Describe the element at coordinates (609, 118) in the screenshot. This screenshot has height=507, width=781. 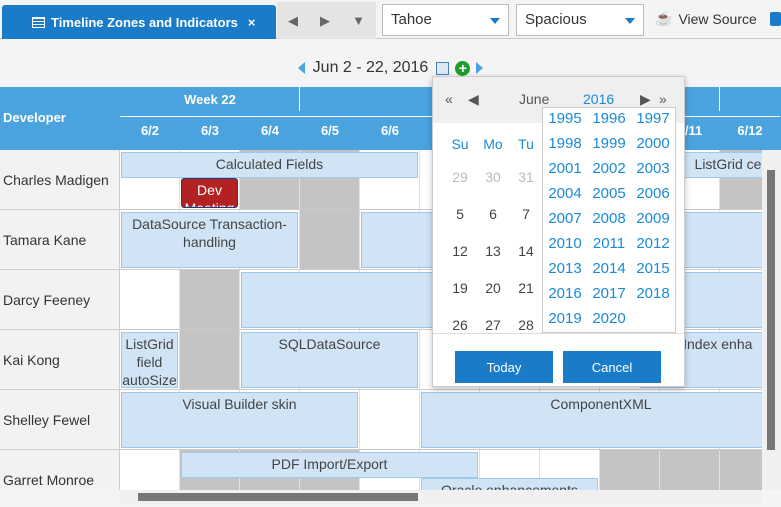
I see `year-option: 1996` at that location.